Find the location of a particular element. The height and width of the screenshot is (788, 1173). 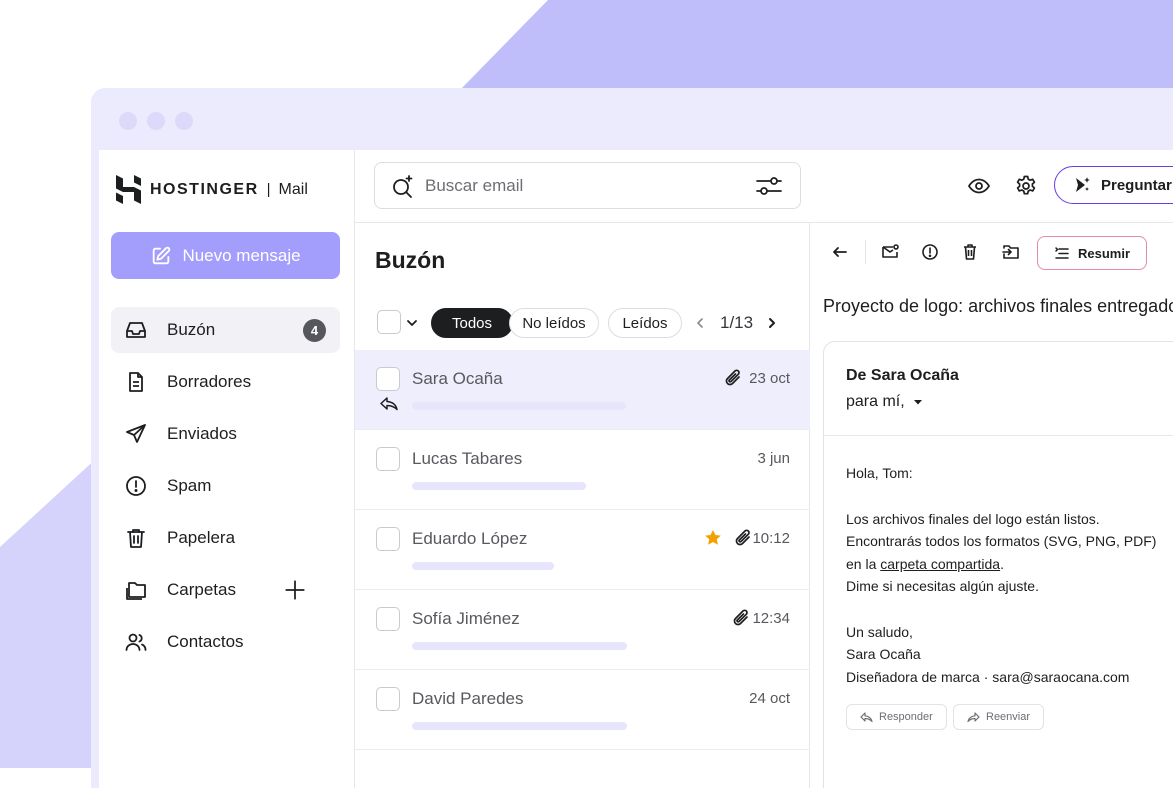

add-folder-icon is located at coordinates (295, 590).